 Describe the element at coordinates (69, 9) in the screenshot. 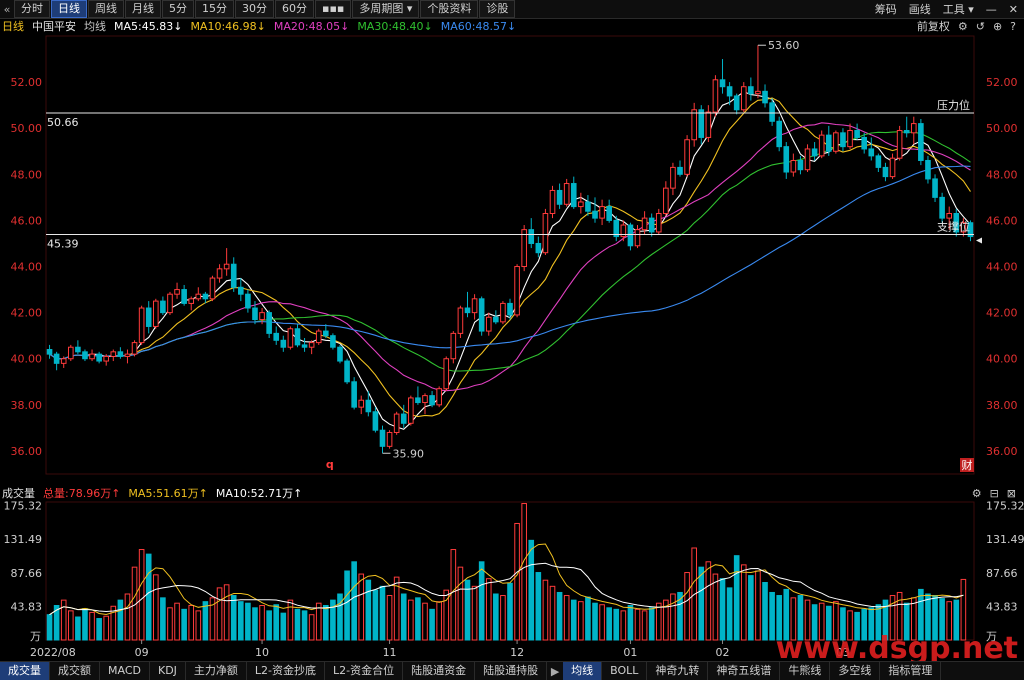

I see `tab-period-1: 日线` at that location.